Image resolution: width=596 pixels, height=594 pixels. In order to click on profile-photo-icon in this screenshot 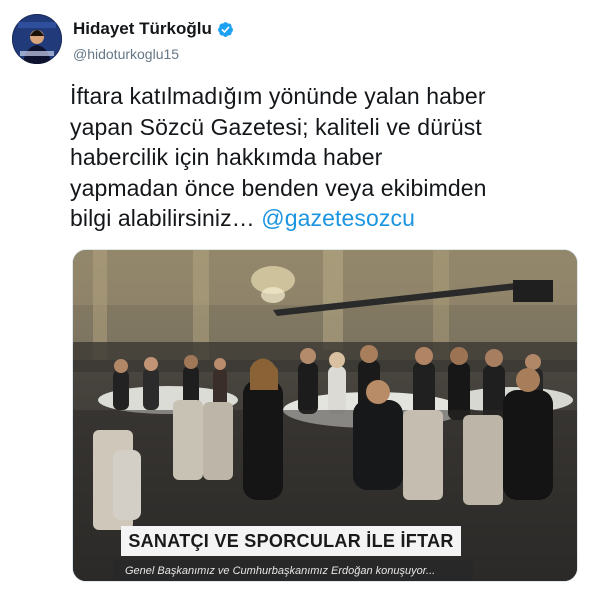, I will do `click(37, 39)`.